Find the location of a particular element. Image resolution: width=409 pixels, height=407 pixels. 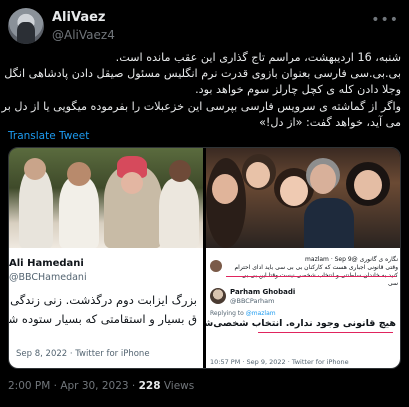

replying-prefix: Replying to is located at coordinates (227, 313).